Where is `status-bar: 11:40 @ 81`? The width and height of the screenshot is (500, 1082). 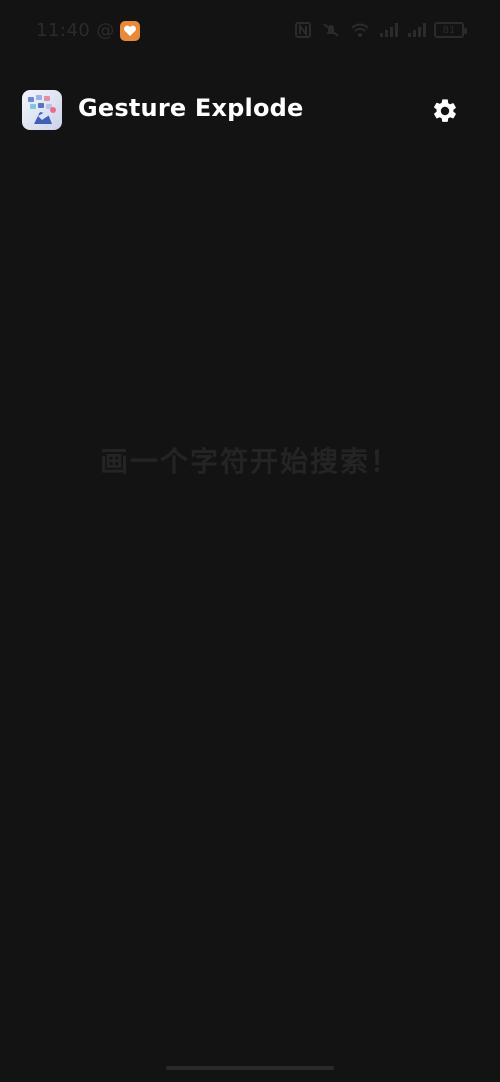 status-bar: 11:40 @ 81 is located at coordinates (250, 32).